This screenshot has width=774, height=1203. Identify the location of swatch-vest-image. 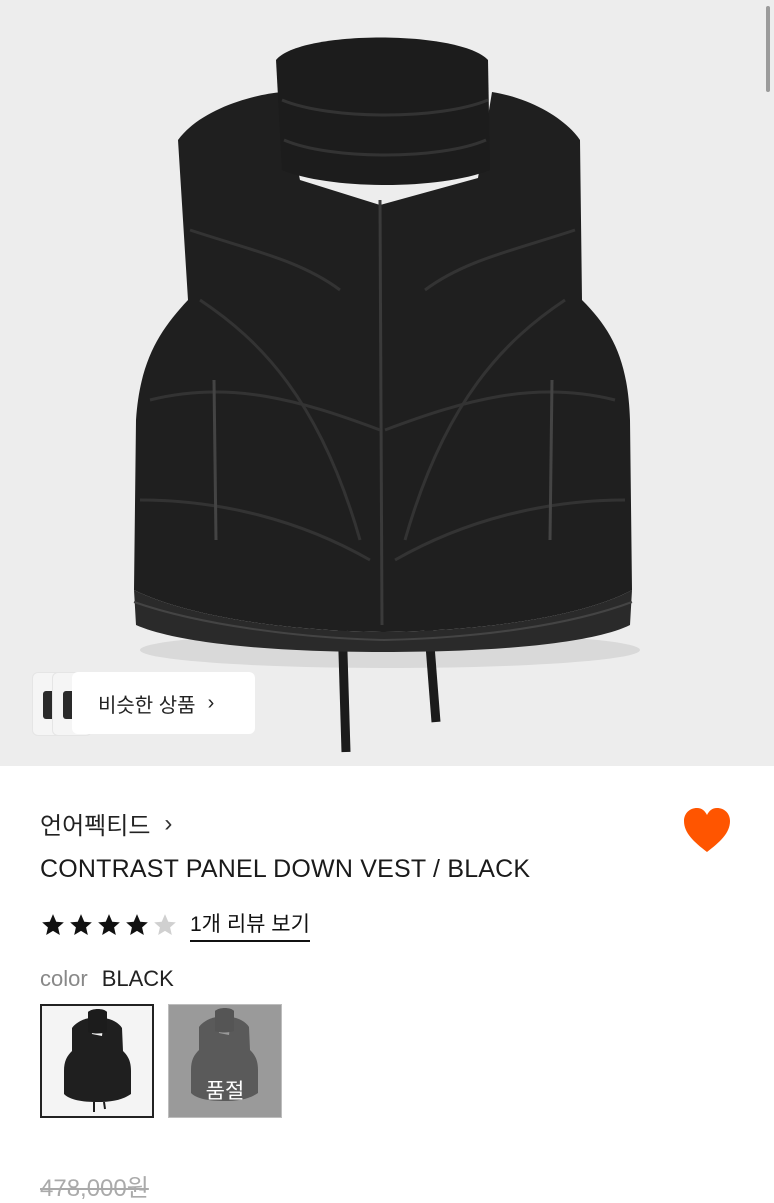
(97, 1060).